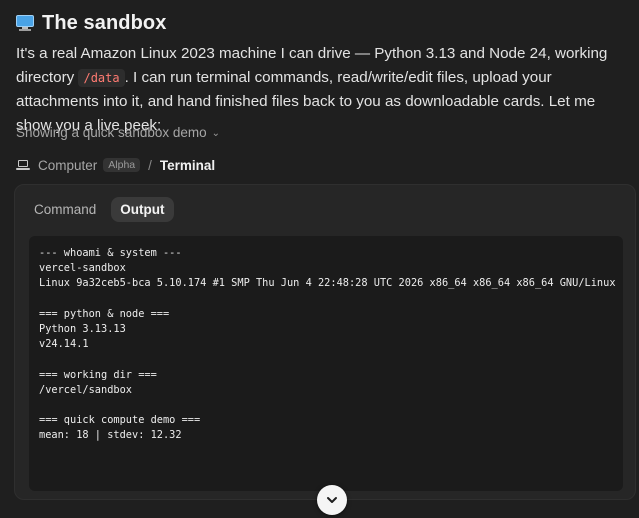  Describe the element at coordinates (82, 328) in the screenshot. I see `terminal-line: Python 3.13.13` at that location.